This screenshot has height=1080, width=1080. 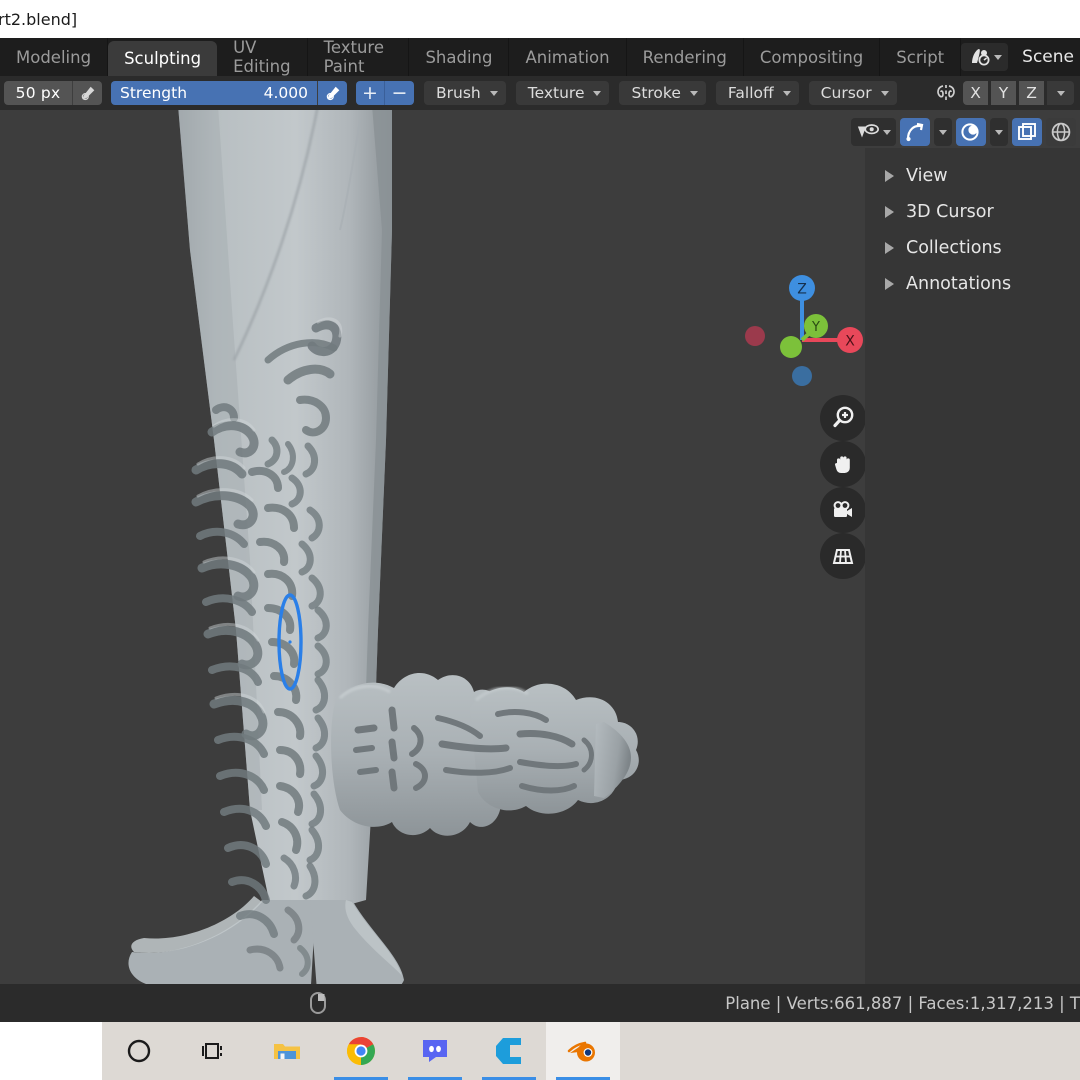 What do you see at coordinates (662, 93) in the screenshot?
I see `menu-stroke: Stroke` at bounding box center [662, 93].